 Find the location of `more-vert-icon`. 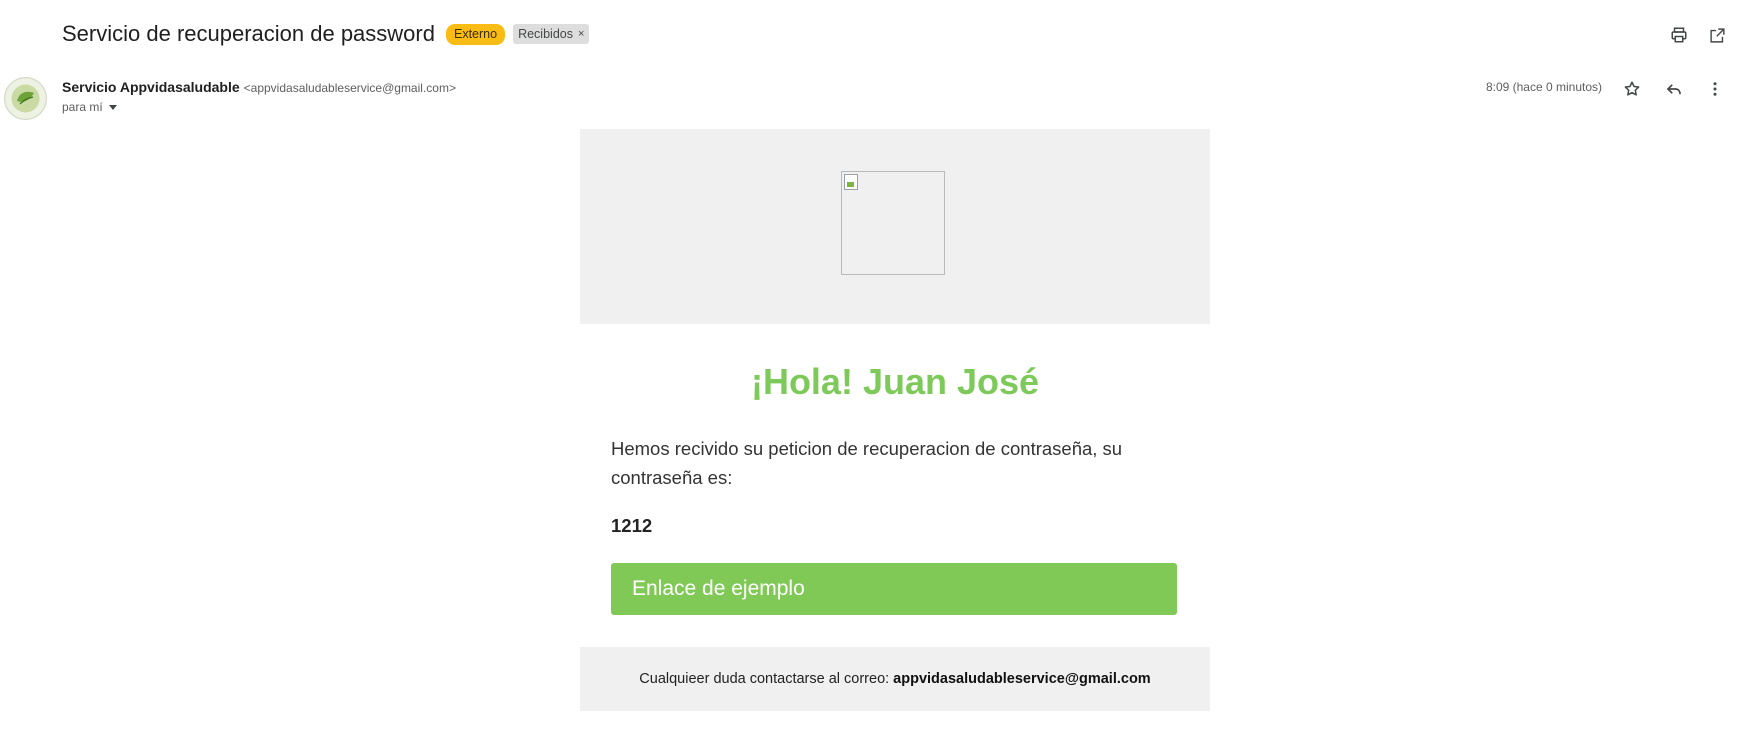

more-vert-icon is located at coordinates (1715, 89).